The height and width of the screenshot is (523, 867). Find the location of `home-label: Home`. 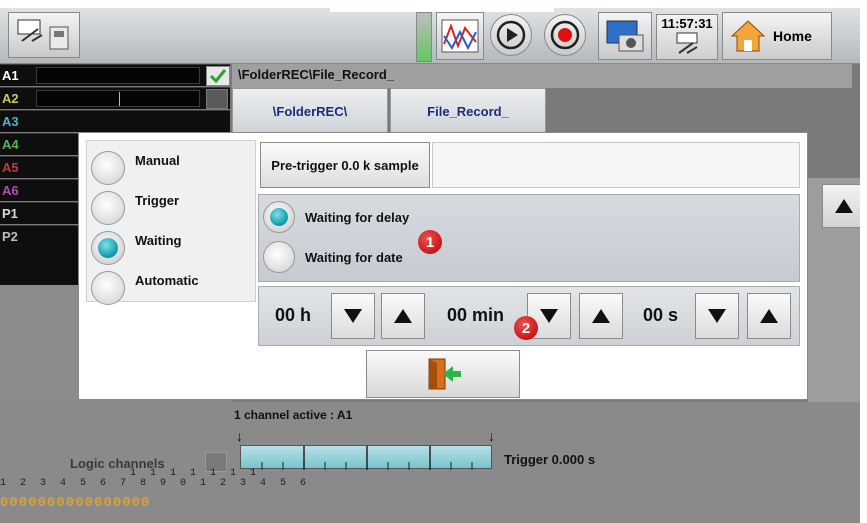

home-label: Home is located at coordinates (792, 36).